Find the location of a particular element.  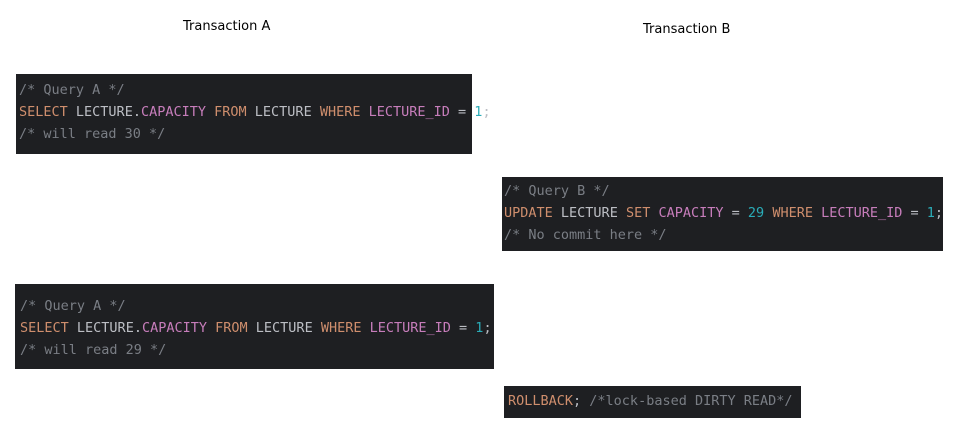

sql-comment: /*lock-based DIRTY READ*/ is located at coordinates (691, 401).